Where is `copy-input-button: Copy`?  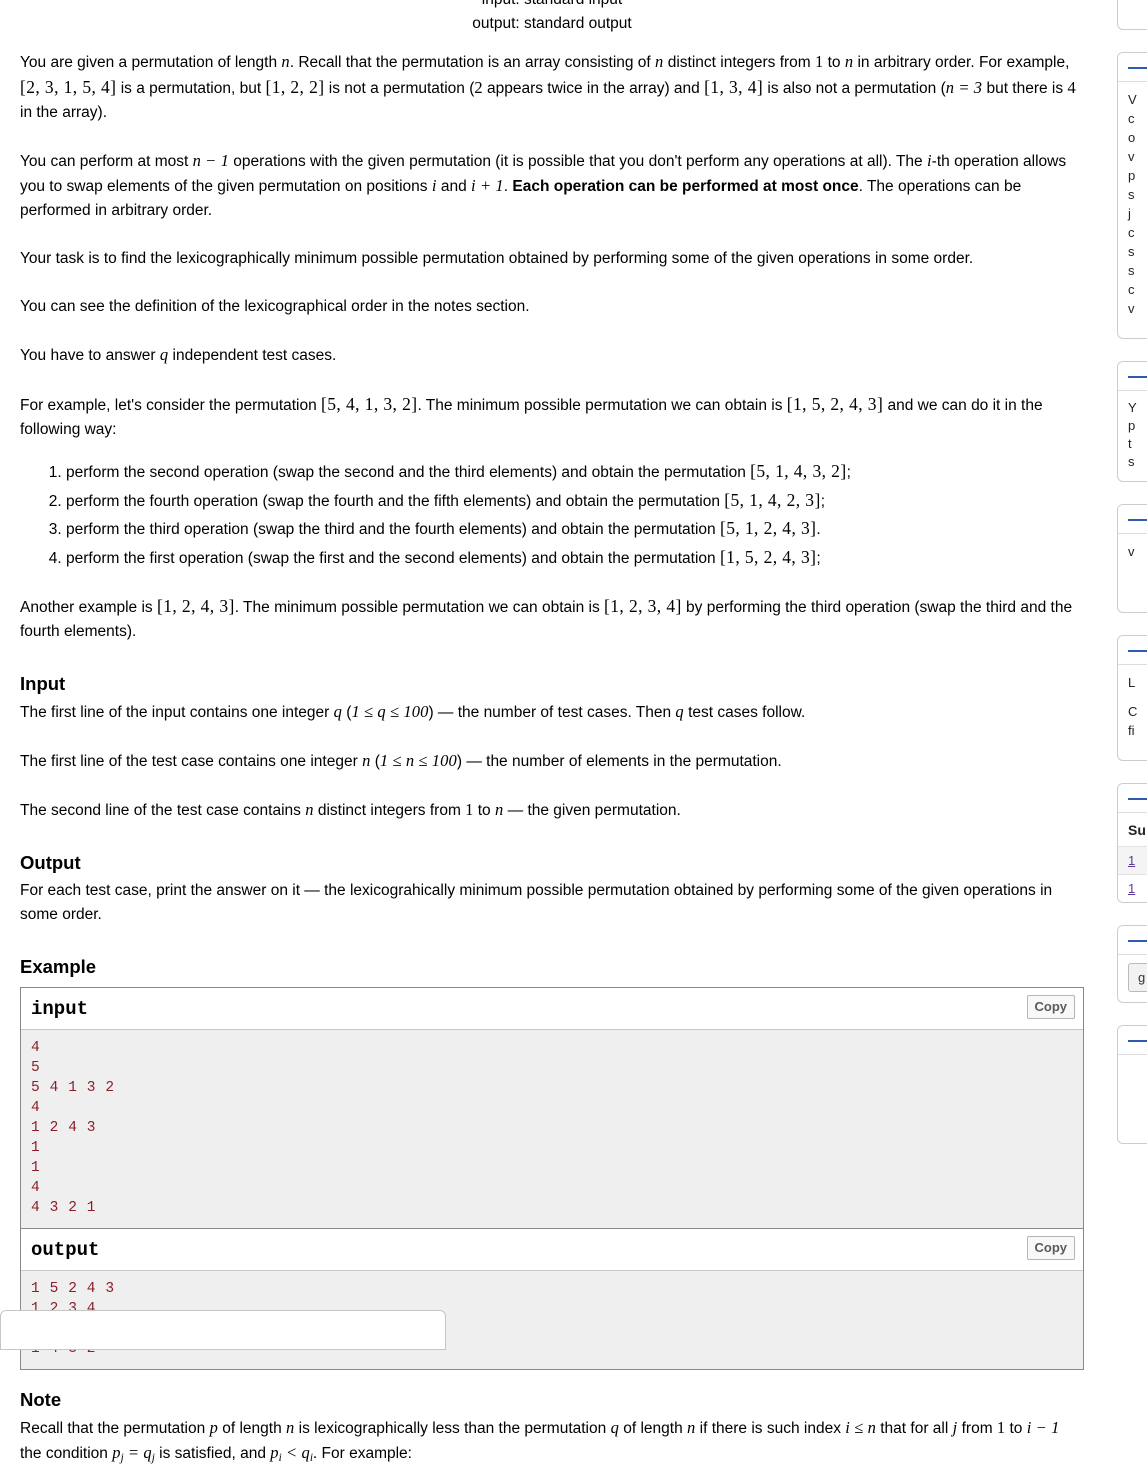
copy-input-button: Copy is located at coordinates (1050, 1007).